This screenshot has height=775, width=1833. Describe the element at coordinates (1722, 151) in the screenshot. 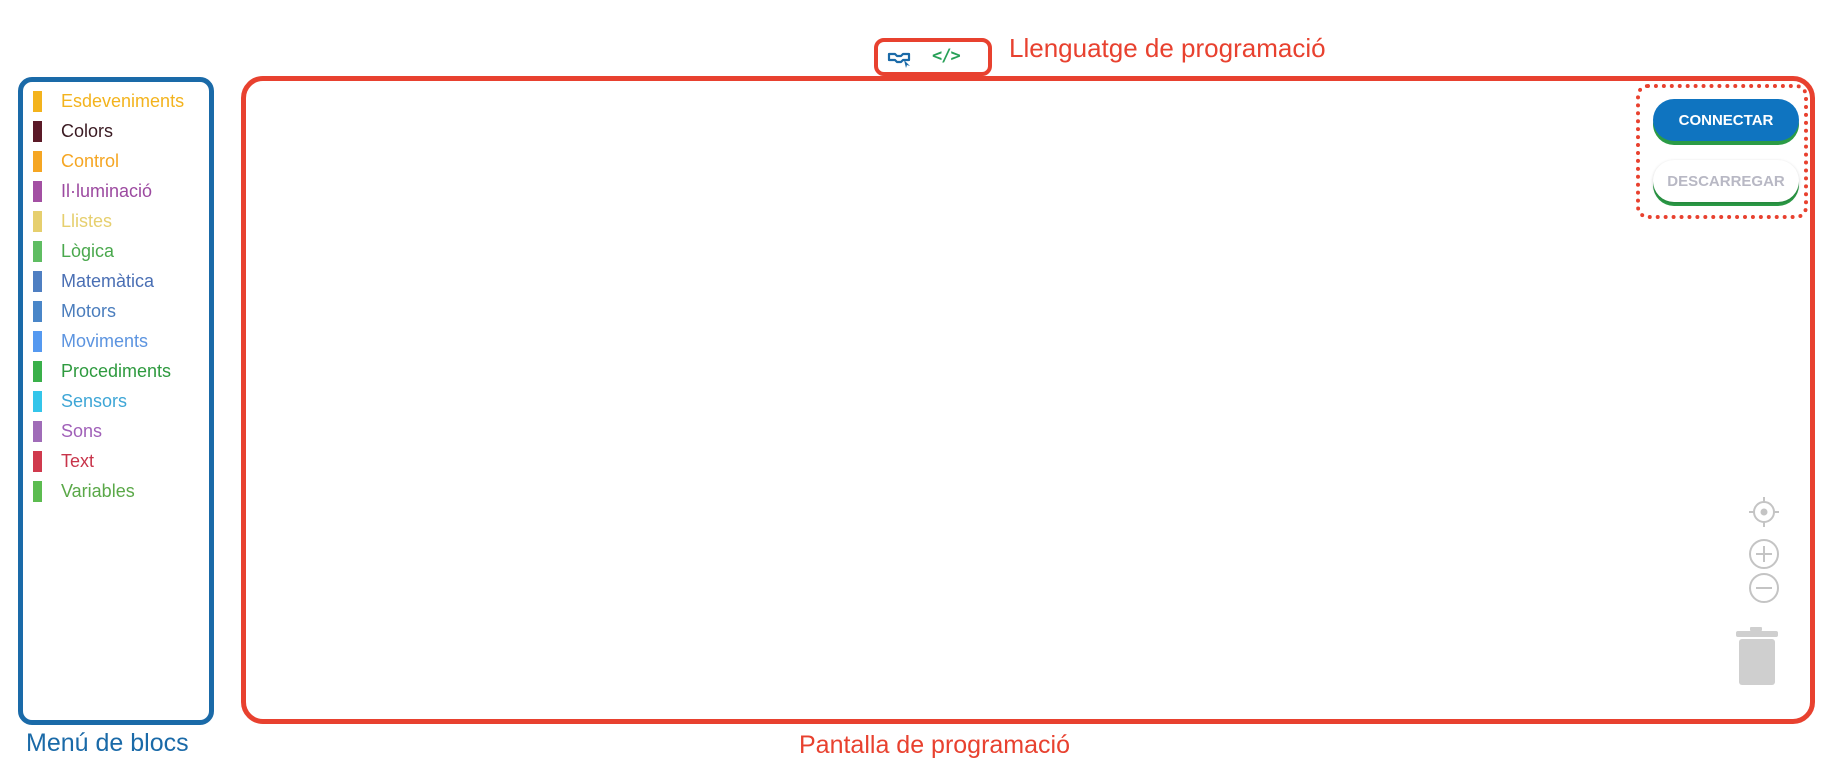

I see `action-button-group: CONNECTAR DESCARREGAR` at that location.